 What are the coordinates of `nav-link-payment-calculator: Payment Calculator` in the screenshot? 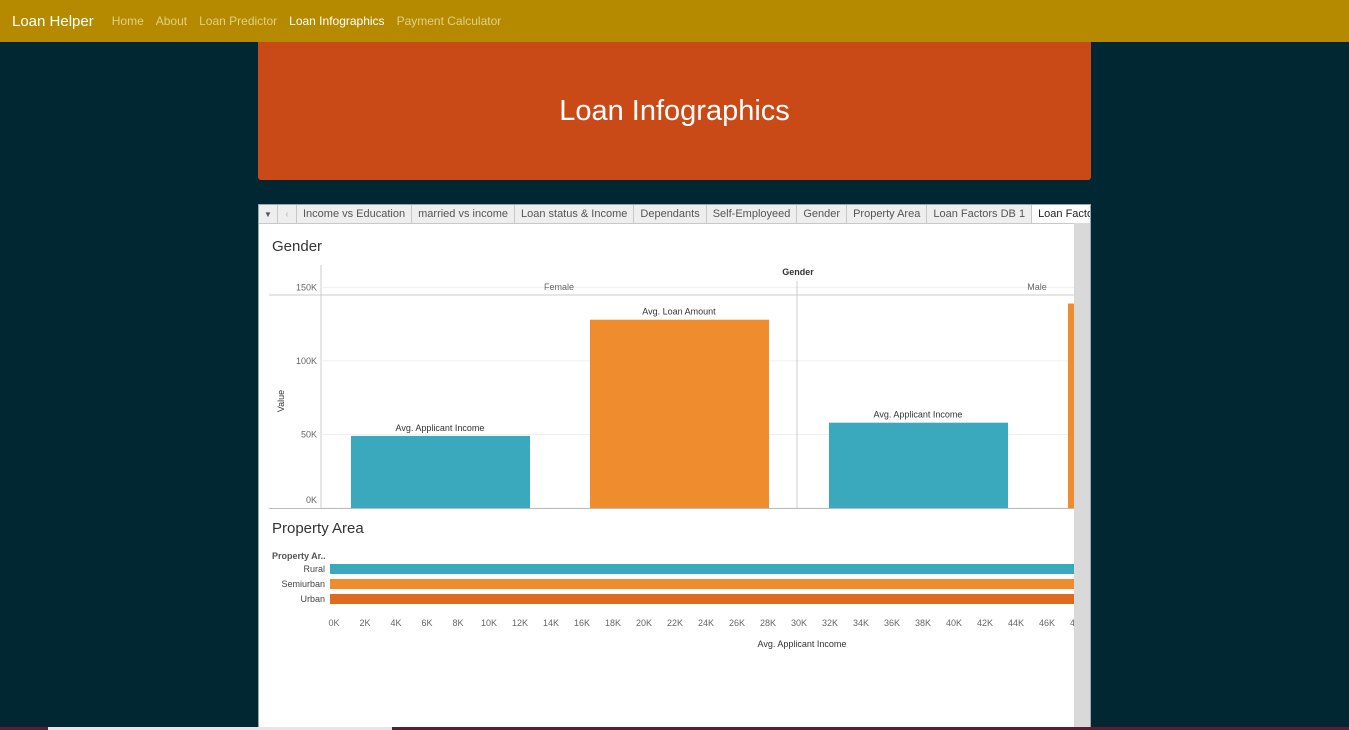 It's located at (449, 21).